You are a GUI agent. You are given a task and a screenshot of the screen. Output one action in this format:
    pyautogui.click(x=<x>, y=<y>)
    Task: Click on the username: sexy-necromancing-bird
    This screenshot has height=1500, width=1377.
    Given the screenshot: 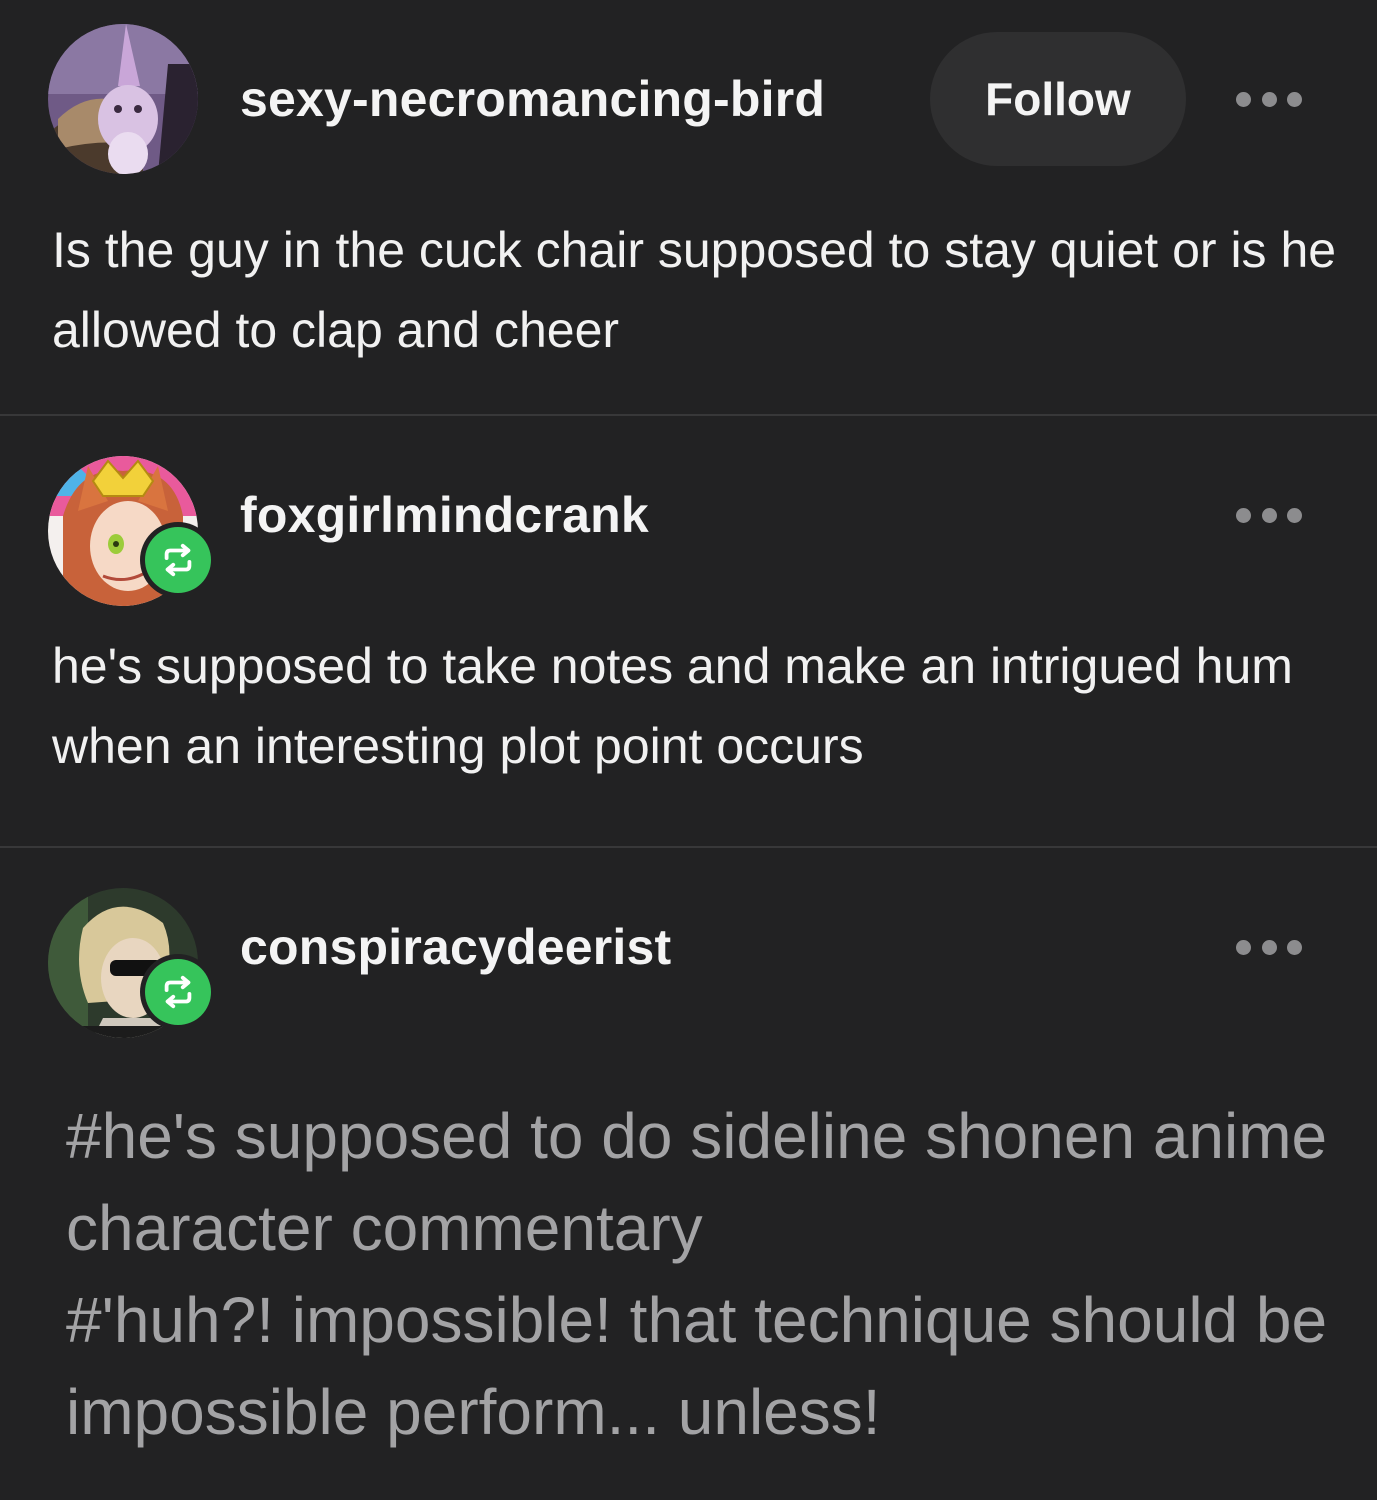 What is the action you would take?
    pyautogui.click(x=532, y=99)
    